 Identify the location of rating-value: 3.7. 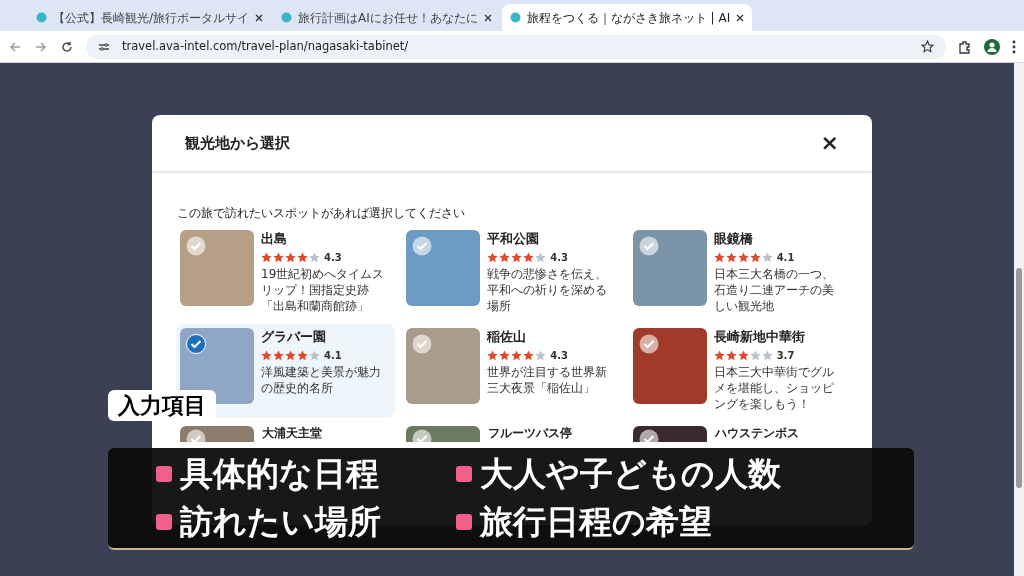
(785, 356).